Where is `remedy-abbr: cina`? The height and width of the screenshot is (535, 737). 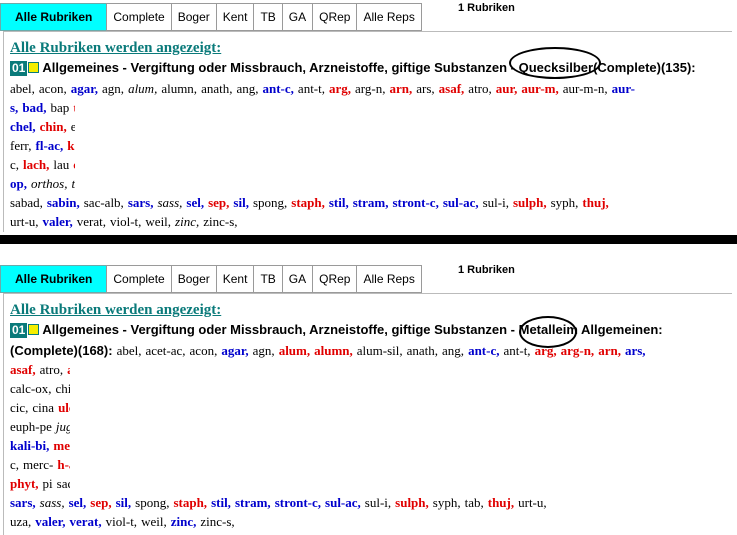 remedy-abbr: cina is located at coordinates (43, 407).